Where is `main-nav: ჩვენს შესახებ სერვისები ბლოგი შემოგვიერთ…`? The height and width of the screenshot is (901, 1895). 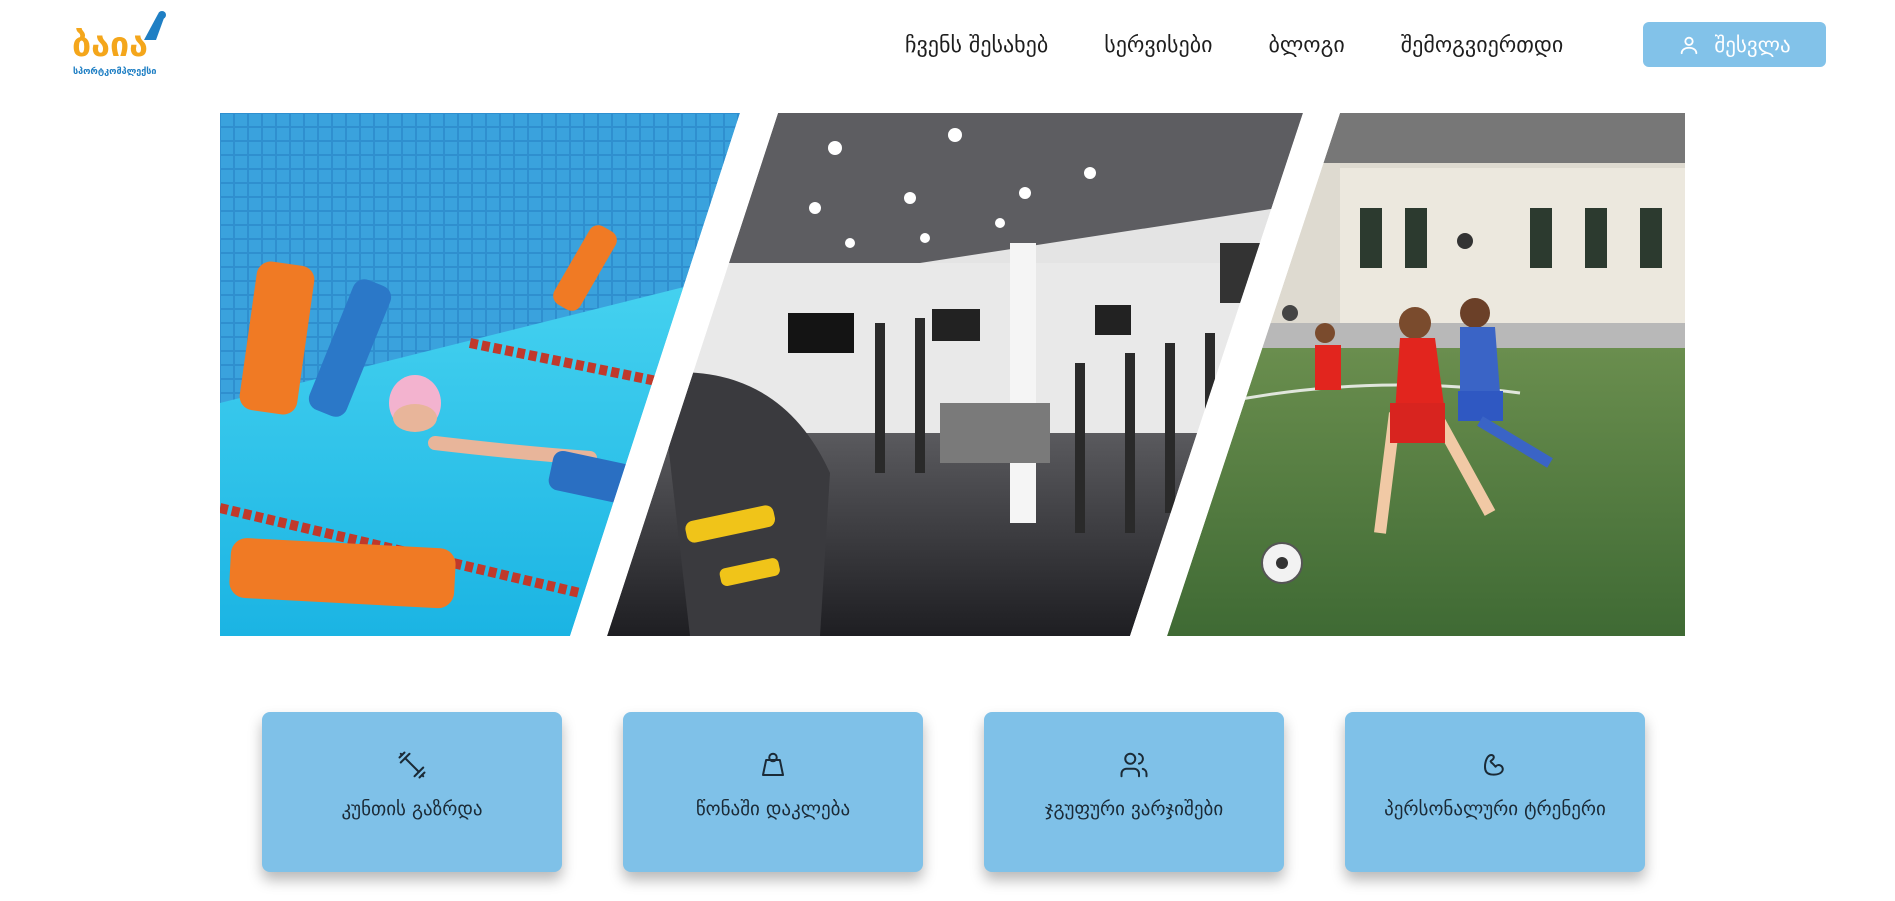 main-nav: ჩვენს შესახებ სერვისები ბლოგი შემოგვიერთ… is located at coordinates (1234, 46).